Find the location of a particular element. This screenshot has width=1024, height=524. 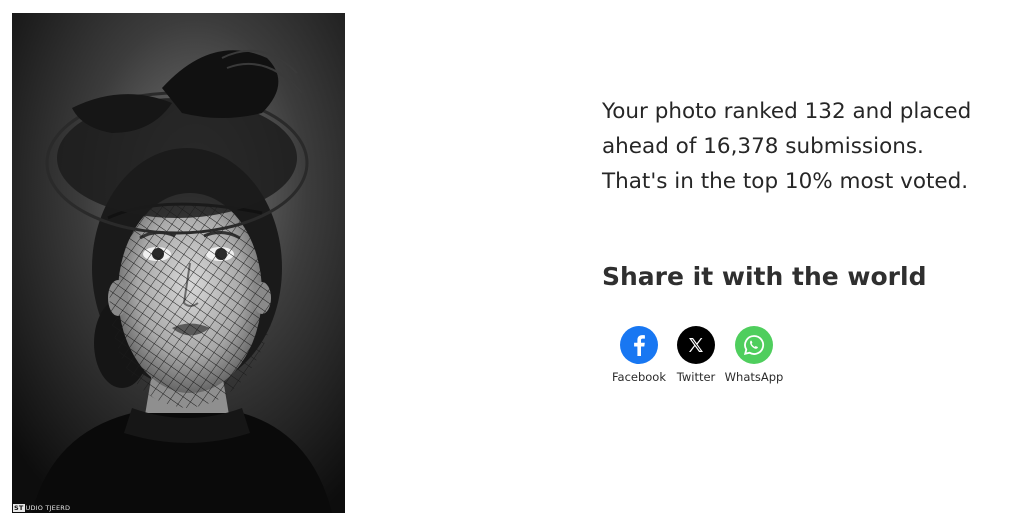

facebook-label: Facebook is located at coordinates (639, 377).